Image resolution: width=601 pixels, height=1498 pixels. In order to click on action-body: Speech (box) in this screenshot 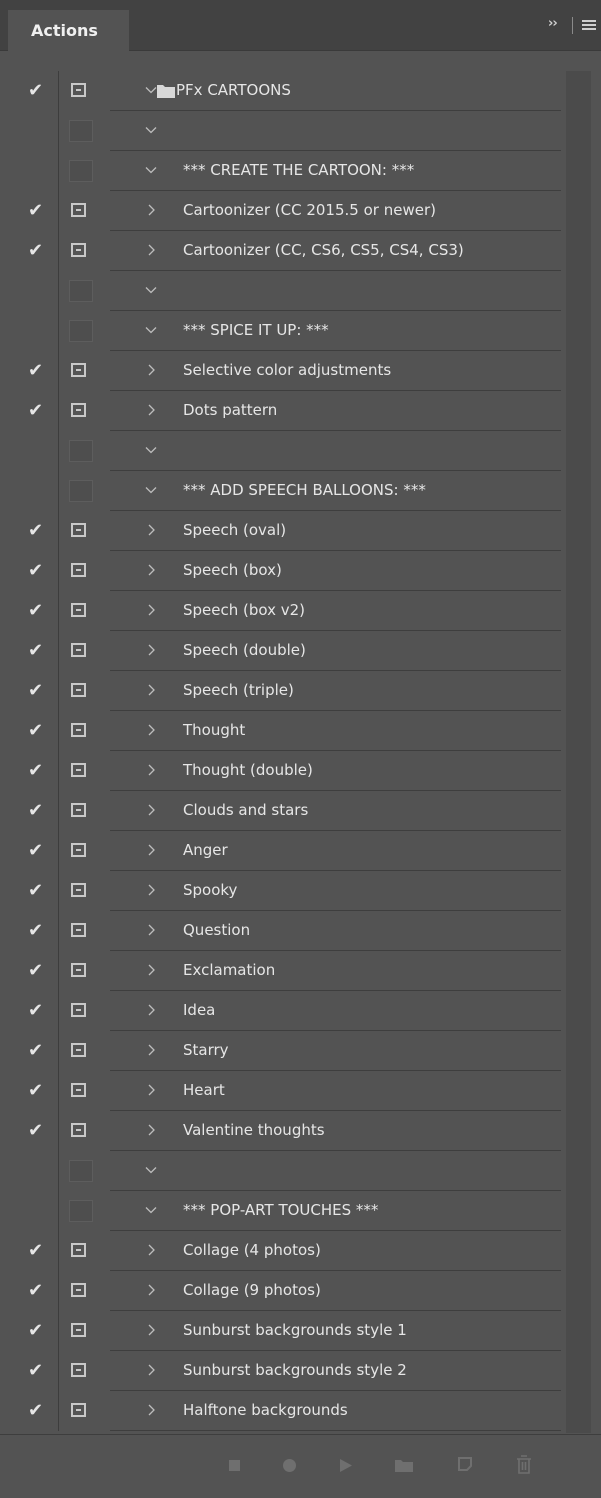, I will do `click(335, 571)`.